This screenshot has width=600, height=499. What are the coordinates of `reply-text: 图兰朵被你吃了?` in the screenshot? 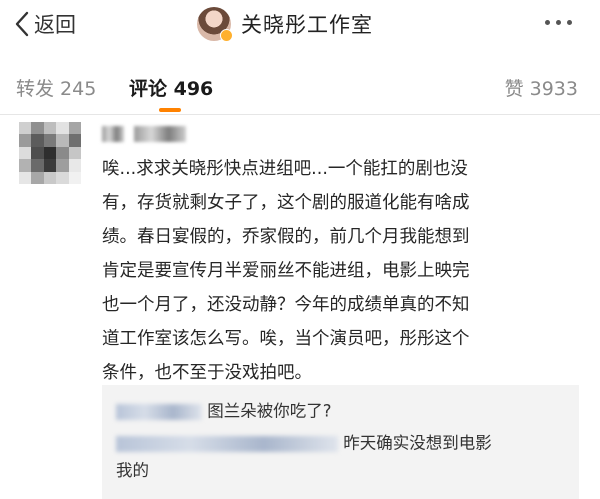 It's located at (269, 411).